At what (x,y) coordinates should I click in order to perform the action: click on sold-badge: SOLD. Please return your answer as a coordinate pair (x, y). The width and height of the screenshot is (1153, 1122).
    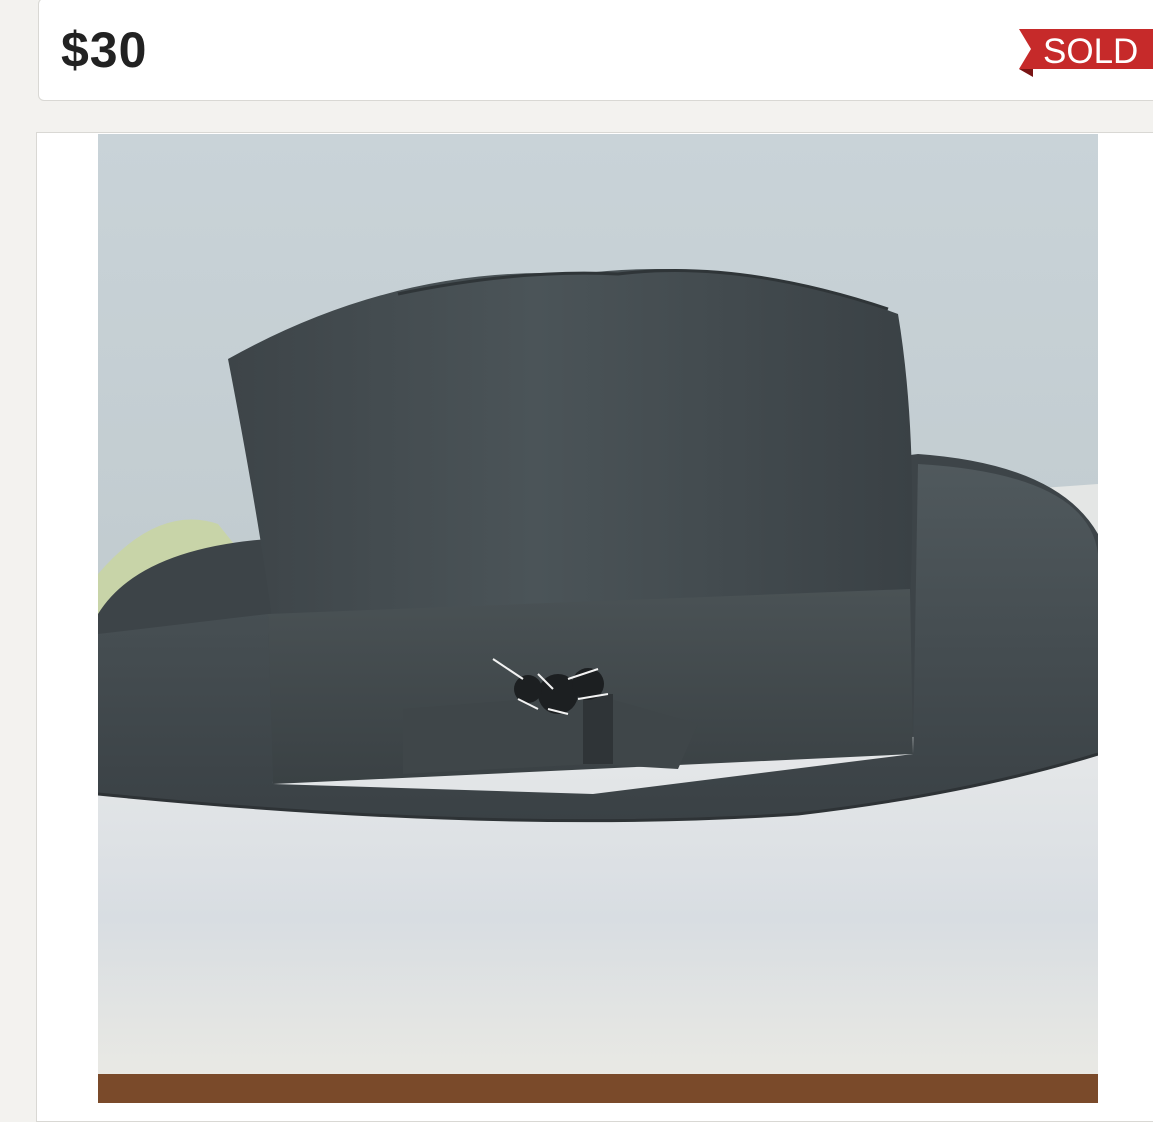
    Looking at the image, I should click on (1086, 53).